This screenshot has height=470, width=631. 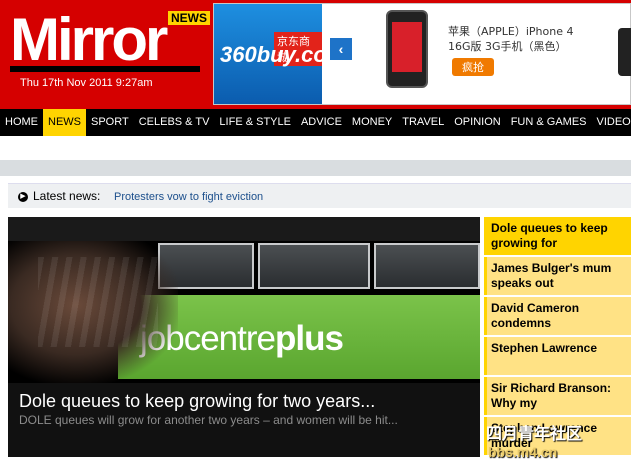 What do you see at coordinates (315, 168) in the screenshot?
I see `separator-band` at bounding box center [315, 168].